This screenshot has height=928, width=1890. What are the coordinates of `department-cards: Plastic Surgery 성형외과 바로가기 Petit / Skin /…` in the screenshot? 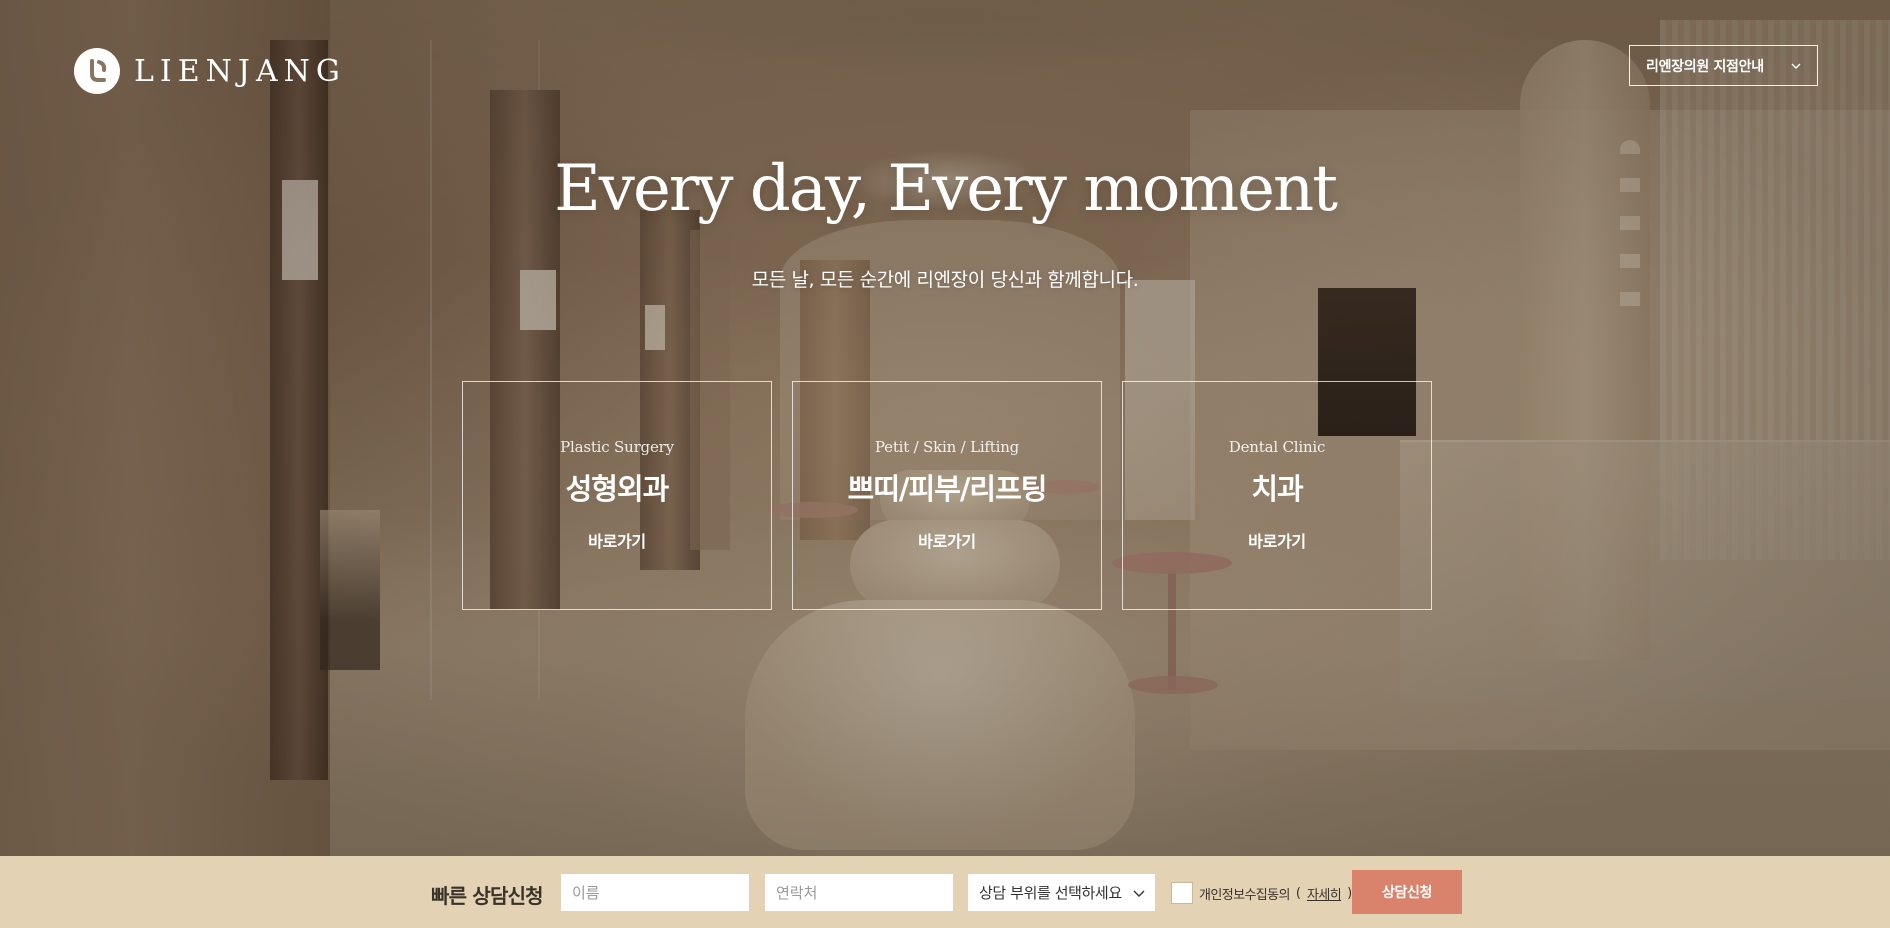 It's located at (947, 495).